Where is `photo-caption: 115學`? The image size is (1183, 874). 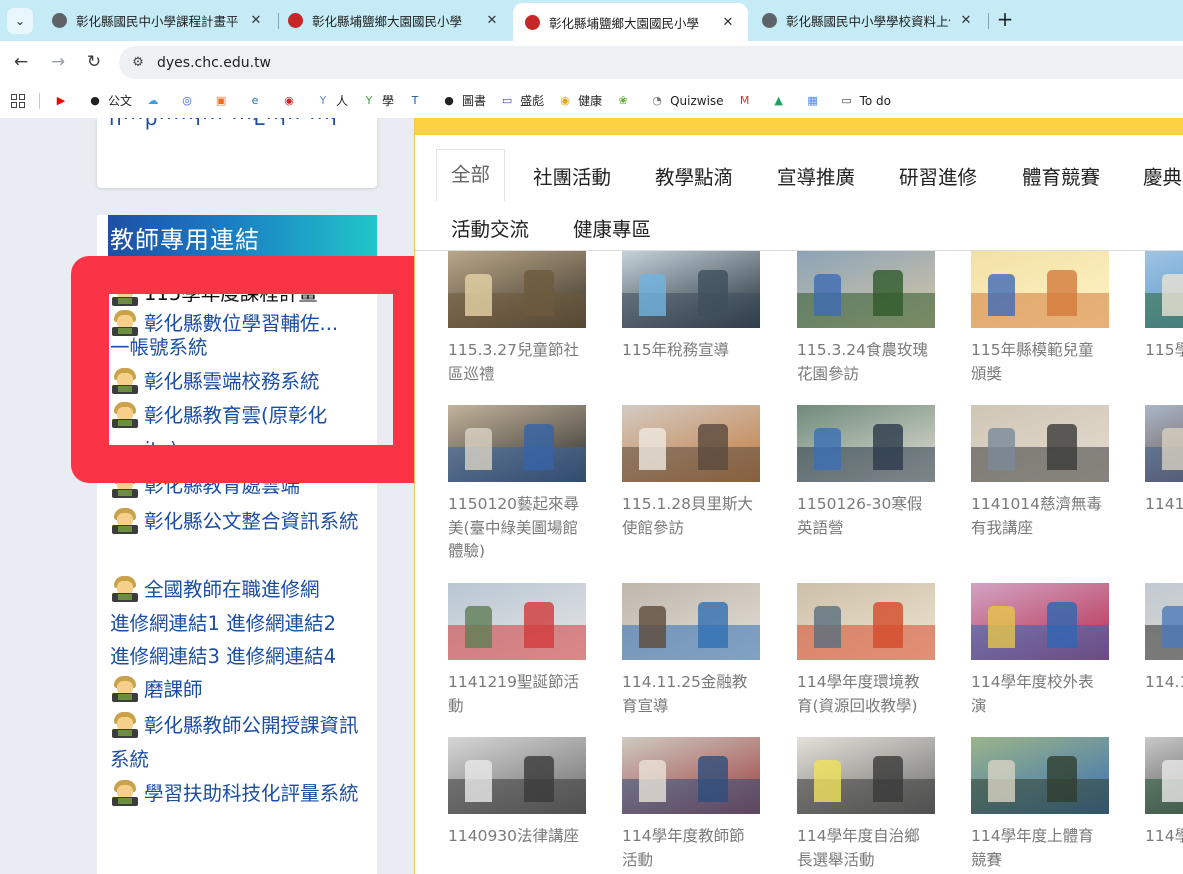 photo-caption: 115學 is located at coordinates (1164, 351).